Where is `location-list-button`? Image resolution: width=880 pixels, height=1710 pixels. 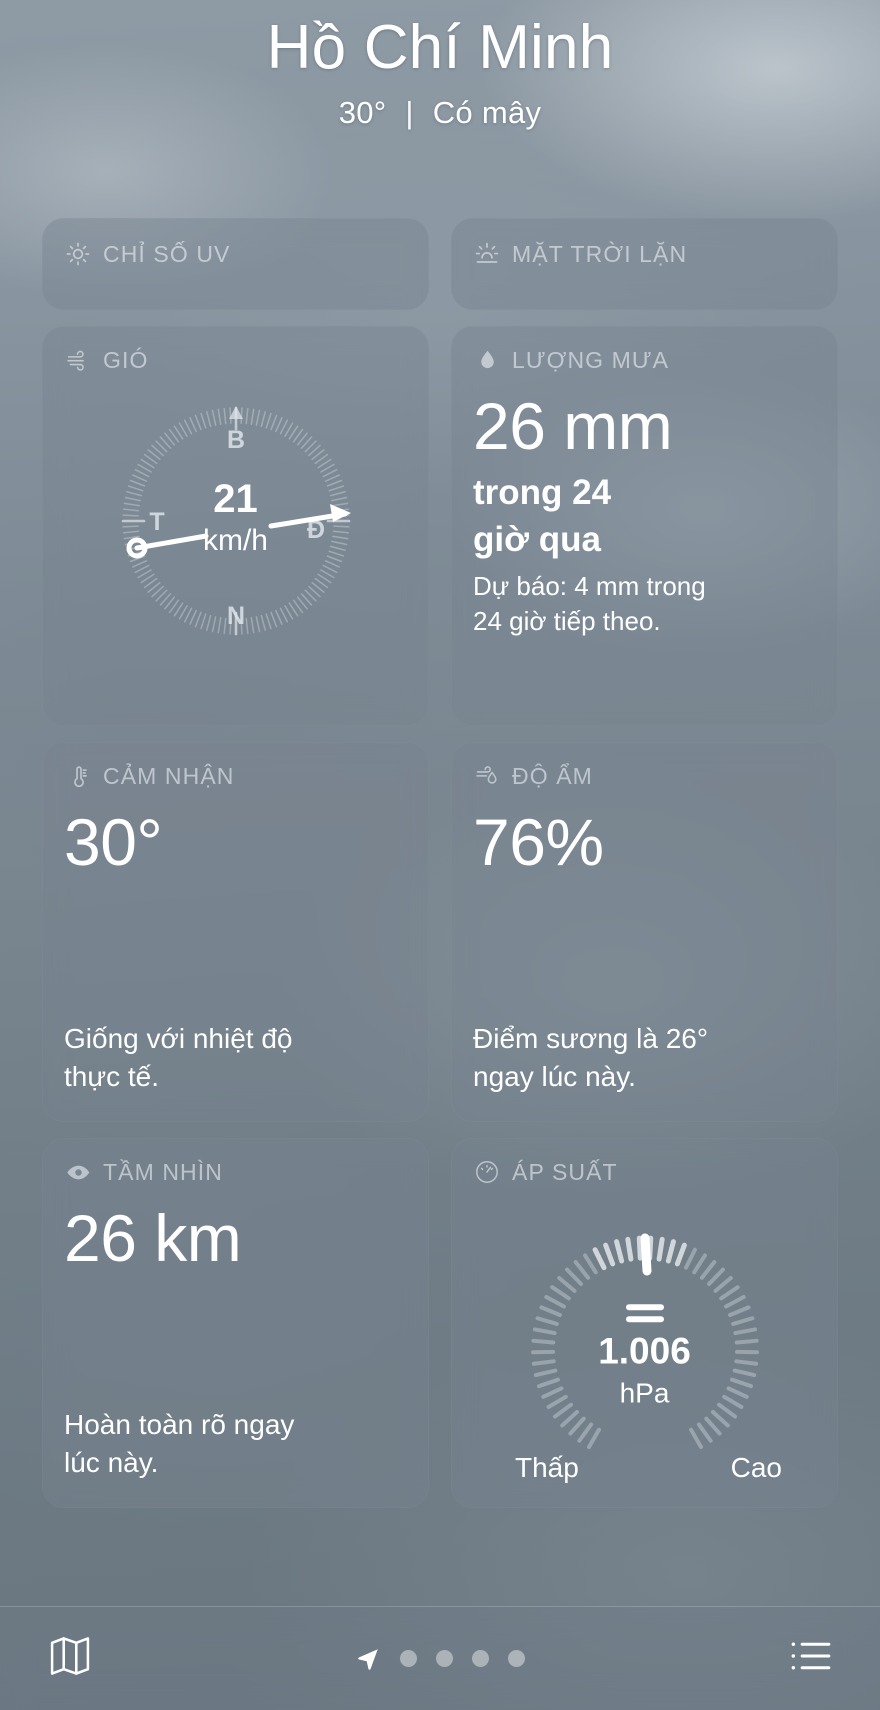
location-list-button is located at coordinates (810, 1658).